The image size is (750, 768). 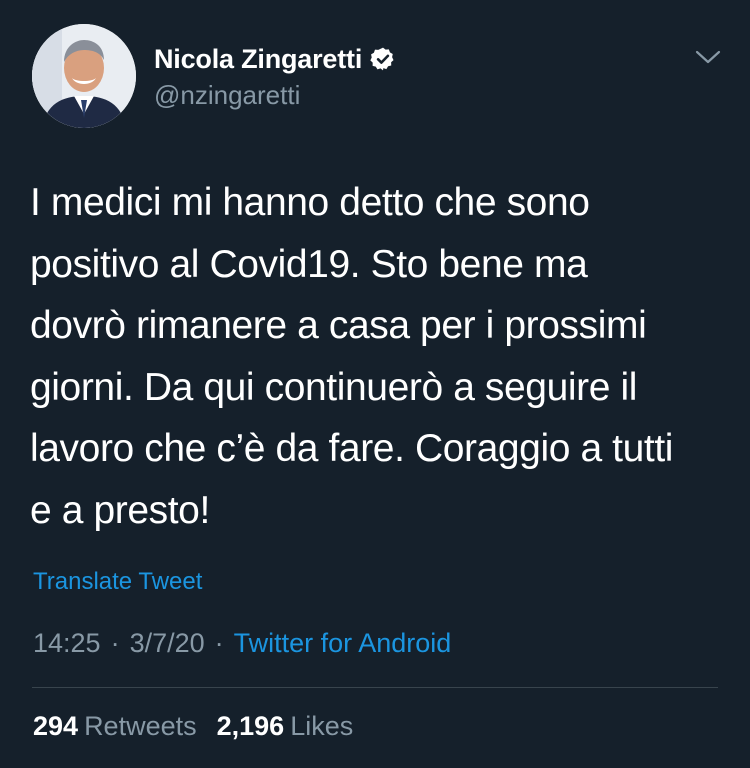 What do you see at coordinates (258, 59) in the screenshot?
I see `display-name: Nicola Zingaretti` at bounding box center [258, 59].